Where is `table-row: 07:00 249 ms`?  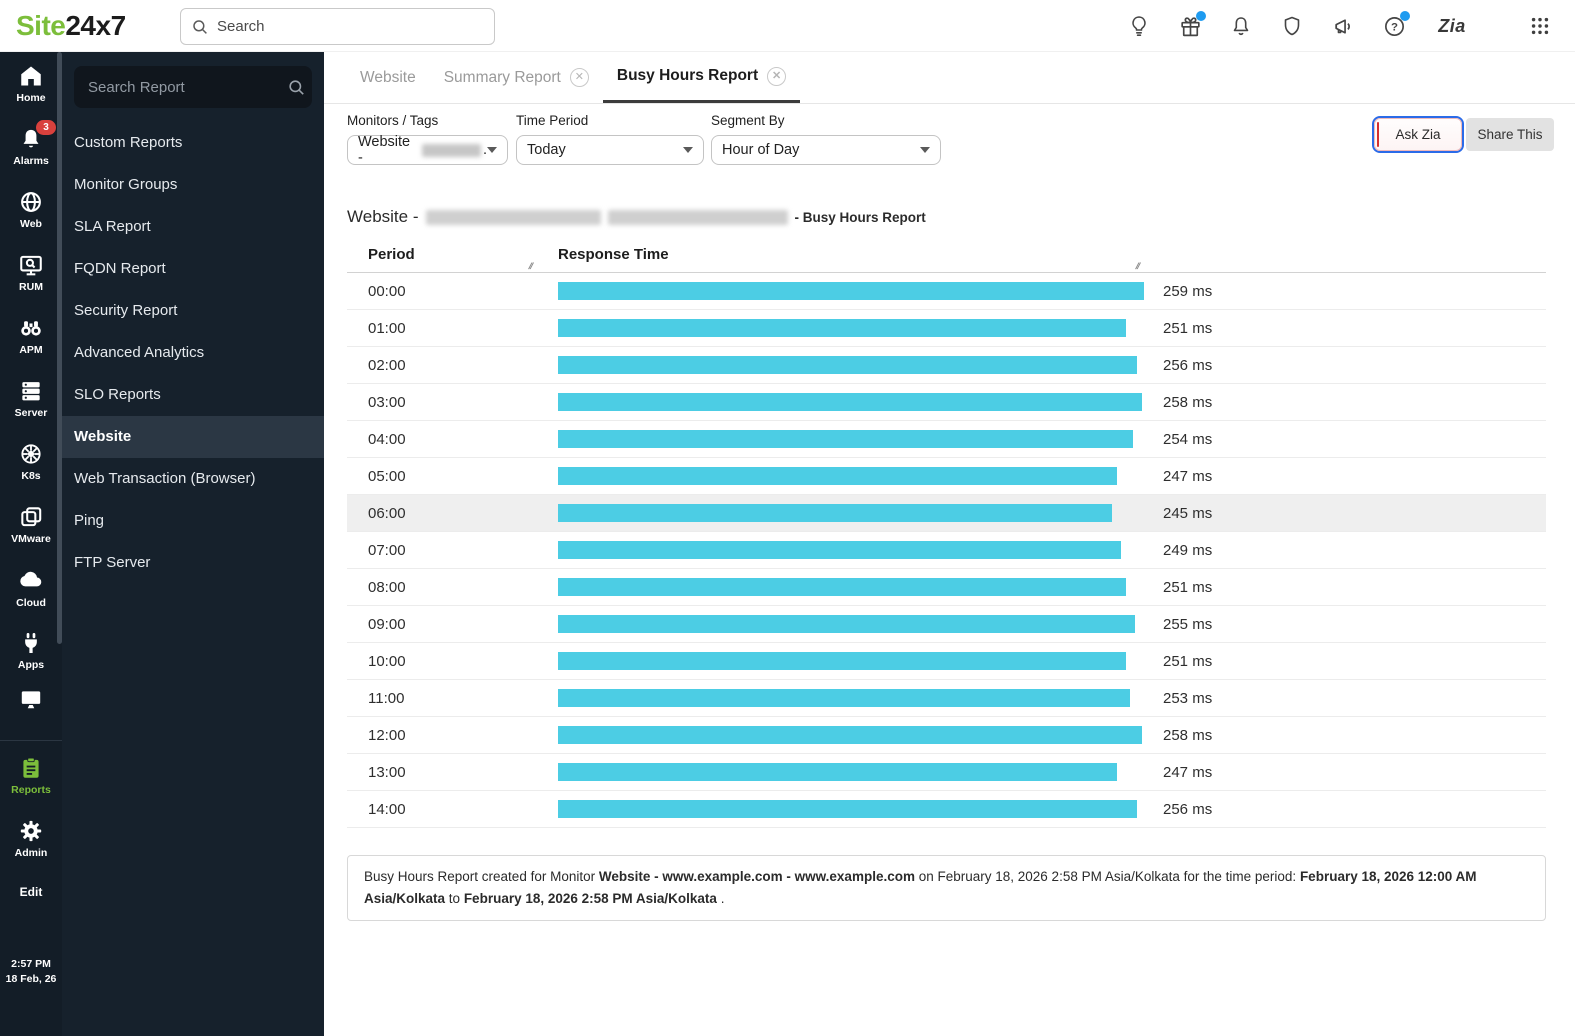
table-row: 07:00 249 ms is located at coordinates (946, 550).